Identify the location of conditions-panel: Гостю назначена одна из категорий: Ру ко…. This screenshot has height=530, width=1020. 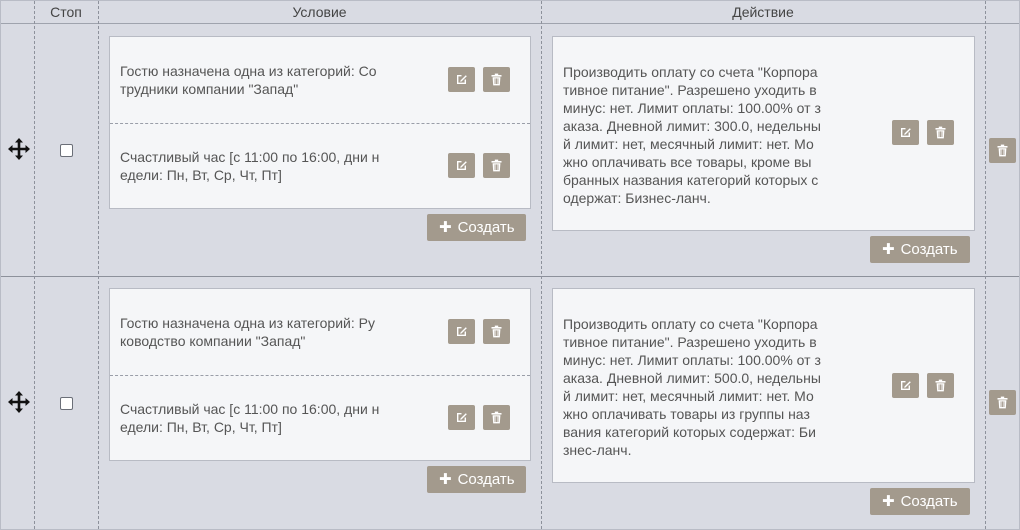
(320, 374).